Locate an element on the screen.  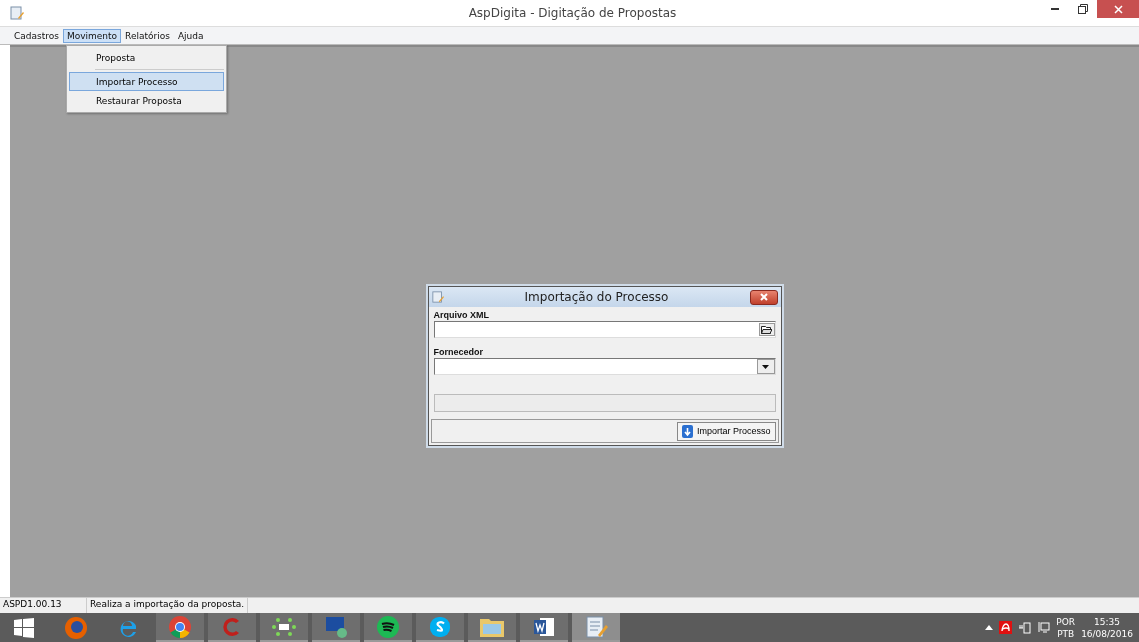
network-icon is located at coordinates (1044, 627).